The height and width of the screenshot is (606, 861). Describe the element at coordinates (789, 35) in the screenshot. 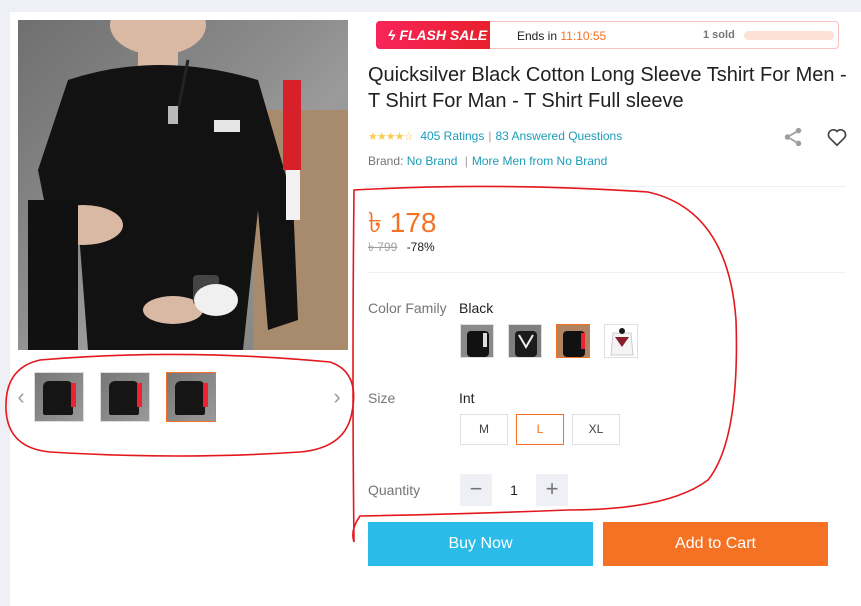

I see `sold-progress-bar` at that location.